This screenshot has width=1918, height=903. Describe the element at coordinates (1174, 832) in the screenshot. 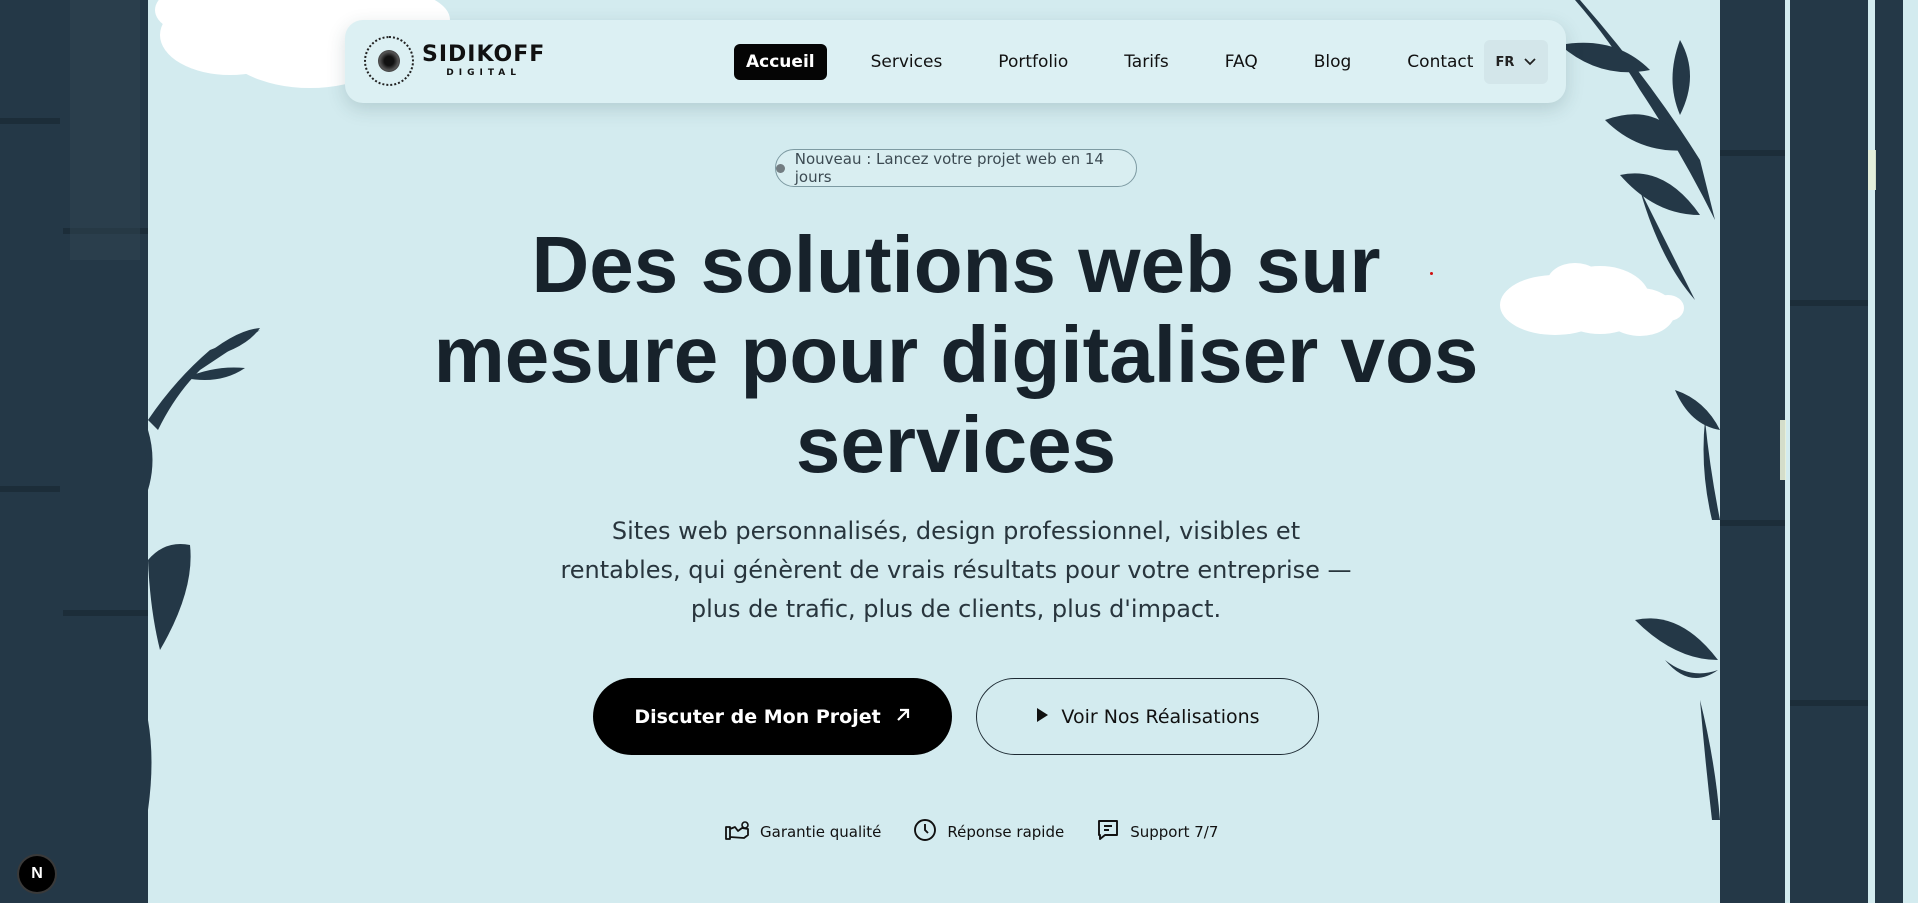

I see `feature-label: Support 7/7` at that location.